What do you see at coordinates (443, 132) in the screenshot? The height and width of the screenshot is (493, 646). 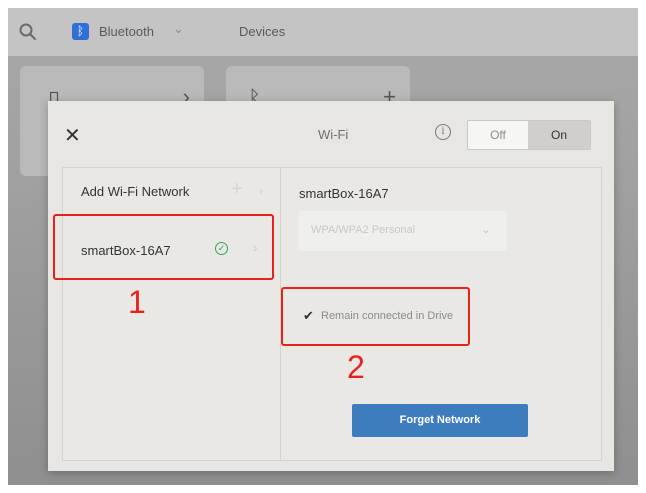 I see `info-icon: i` at bounding box center [443, 132].